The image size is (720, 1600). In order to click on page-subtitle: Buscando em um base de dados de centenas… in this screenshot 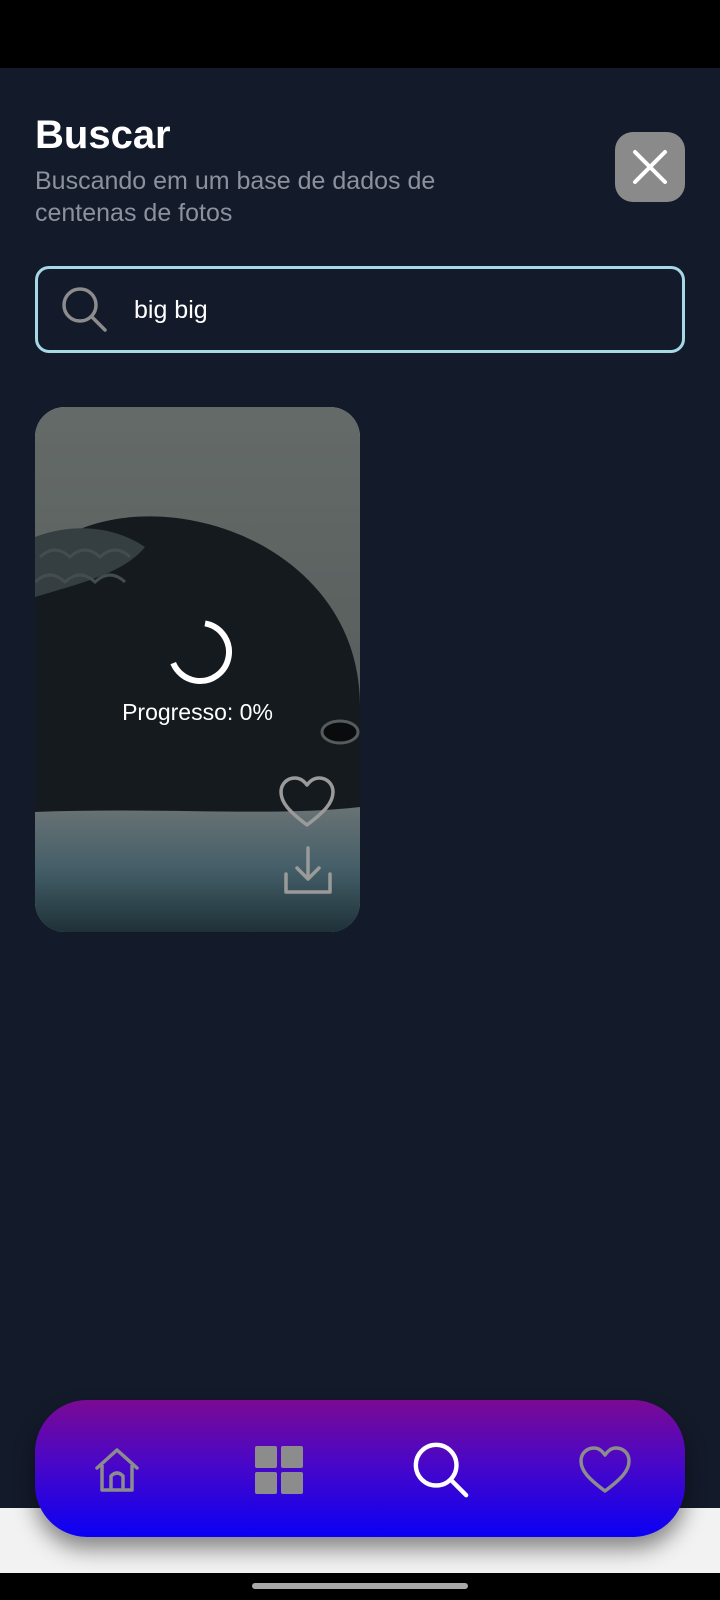, I will do `click(235, 197)`.